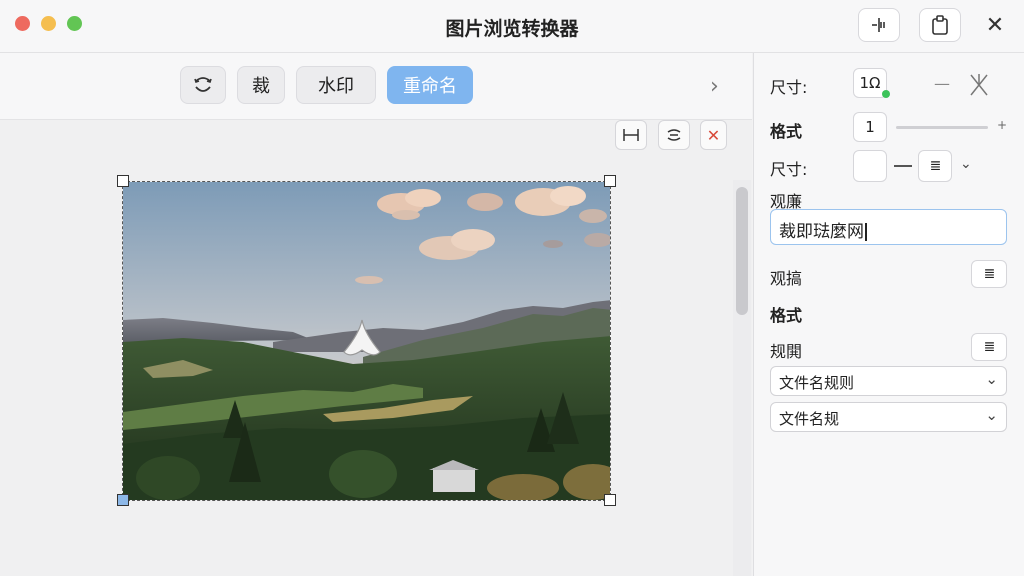 The image size is (1024, 576). I want to click on field-label-3: 规閧, so click(786, 351).